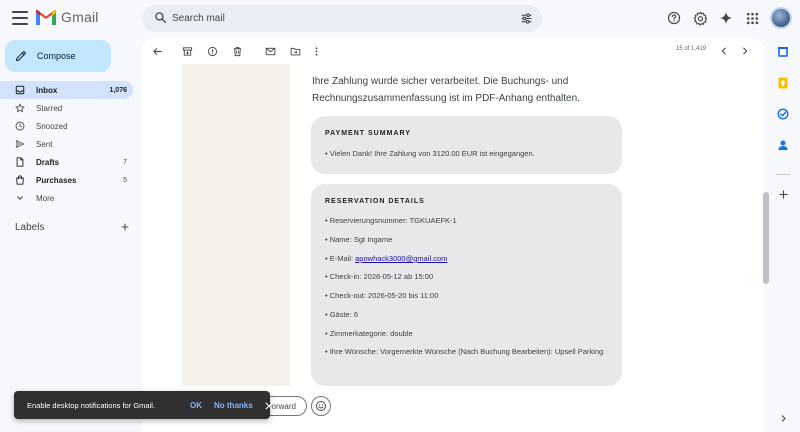 Image resolution: width=800 pixels, height=432 pixels. Describe the element at coordinates (20, 144) in the screenshot. I see `send-icon` at that location.